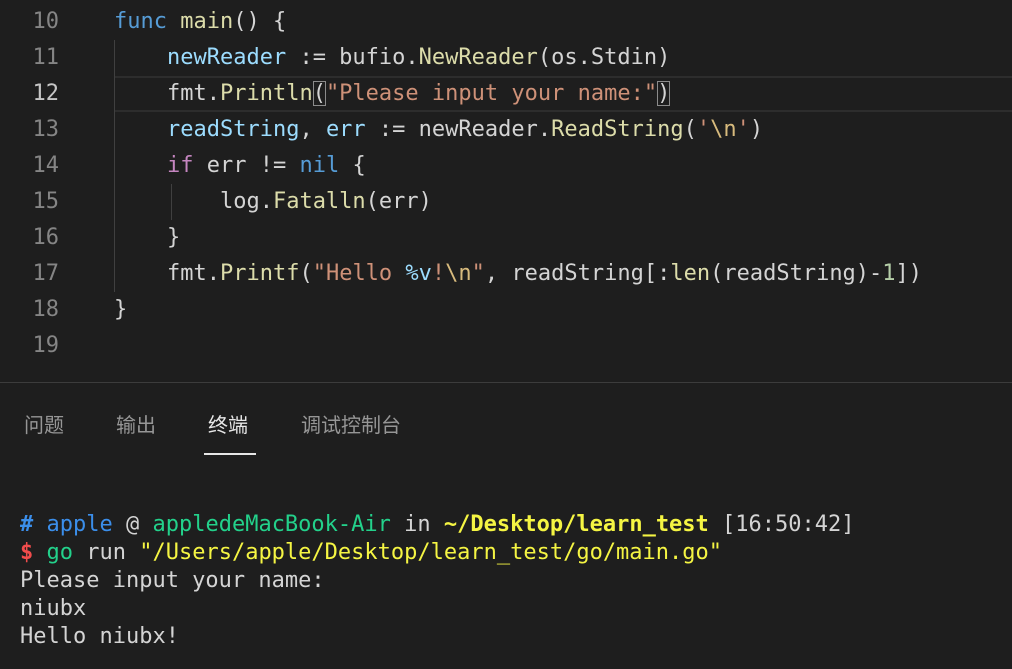  What do you see at coordinates (664, 93) in the screenshot?
I see `matching-bracket: )` at bounding box center [664, 93].